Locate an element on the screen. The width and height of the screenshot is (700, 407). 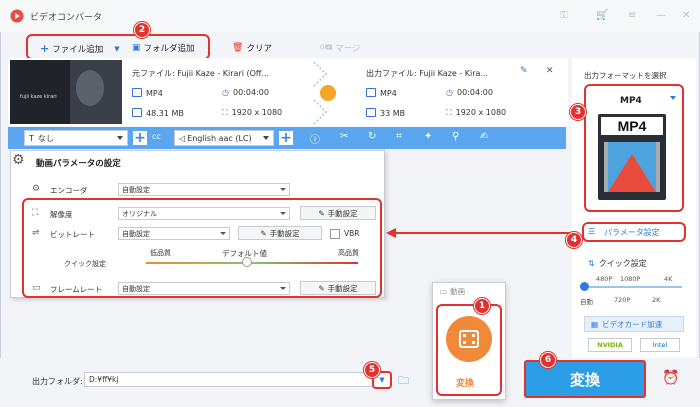
merge-label: マージ is located at coordinates (348, 49).